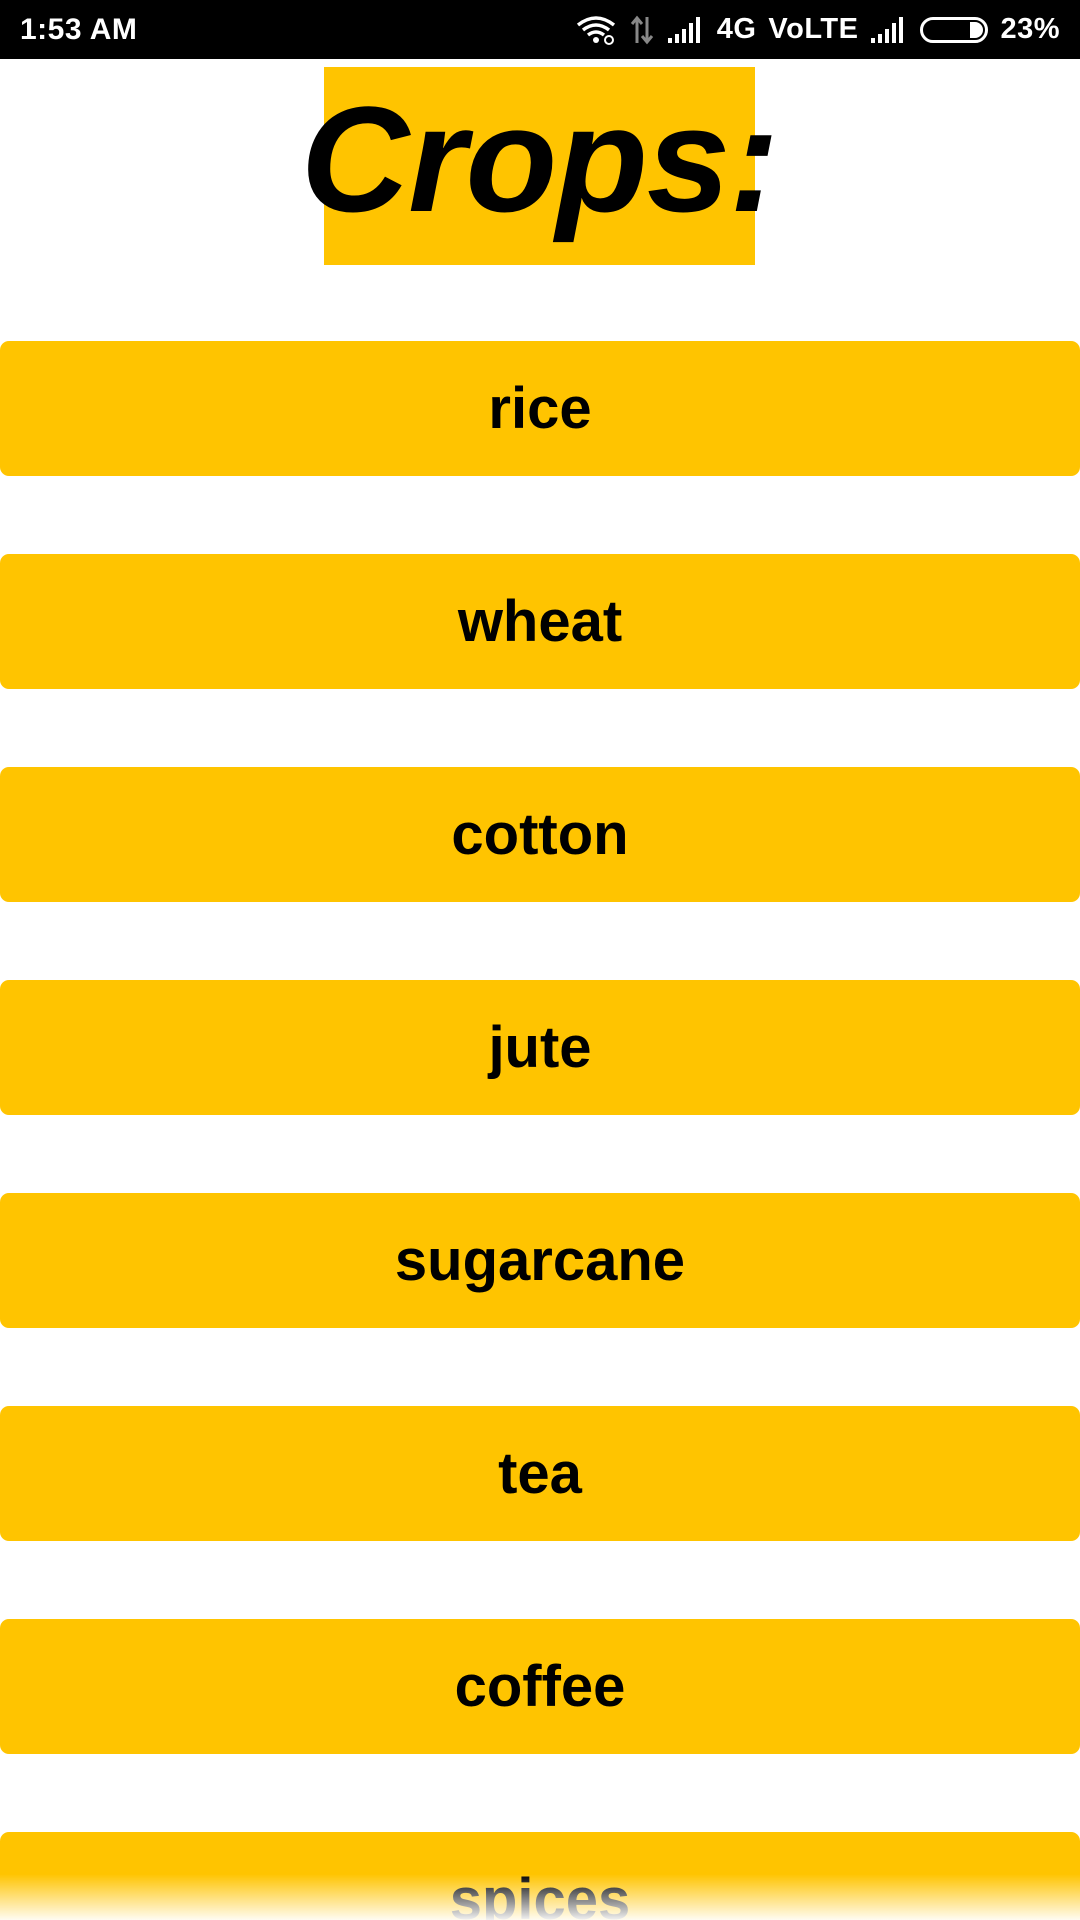 This screenshot has height=1920, width=1080. I want to click on crop-button-spices: spices, so click(540, 1876).